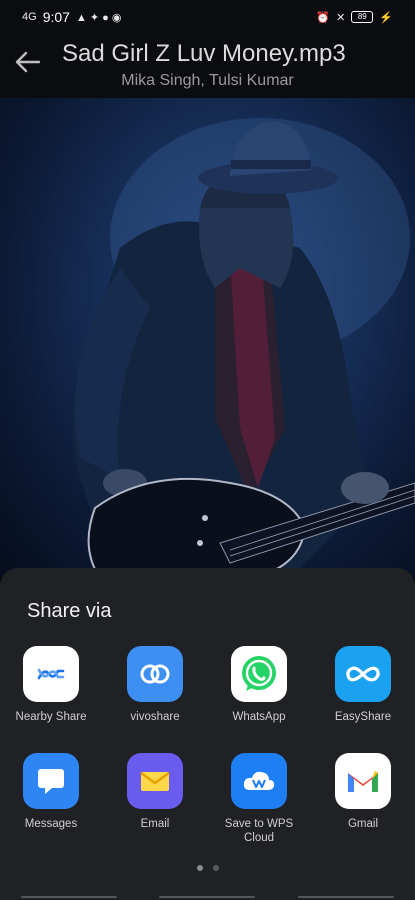  I want to click on app-messages: Messages, so click(51, 792).